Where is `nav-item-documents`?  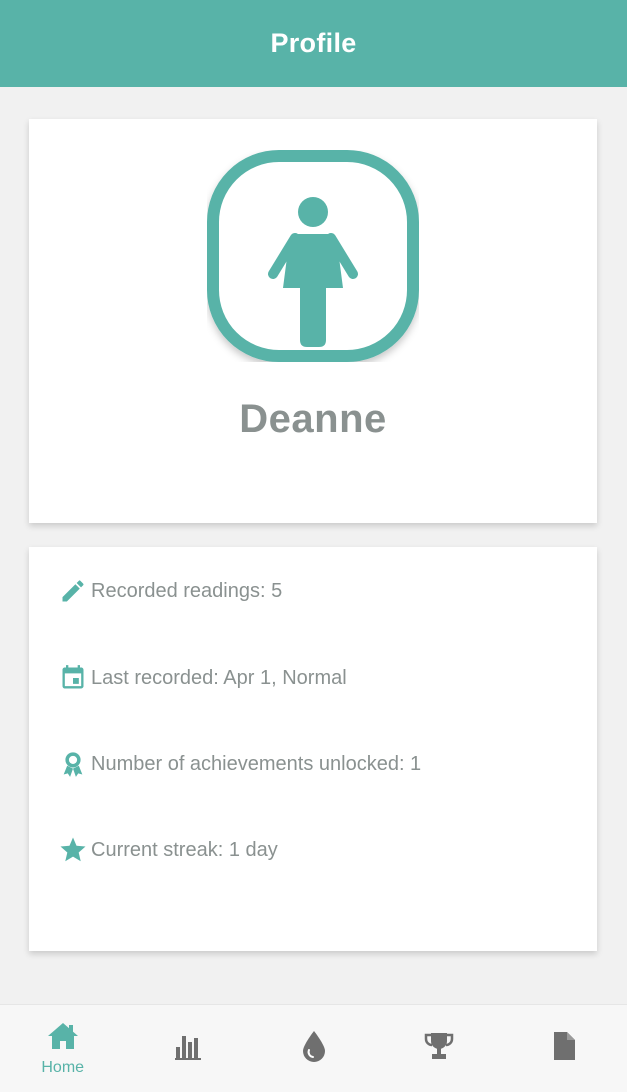 nav-item-documents is located at coordinates (564, 1048).